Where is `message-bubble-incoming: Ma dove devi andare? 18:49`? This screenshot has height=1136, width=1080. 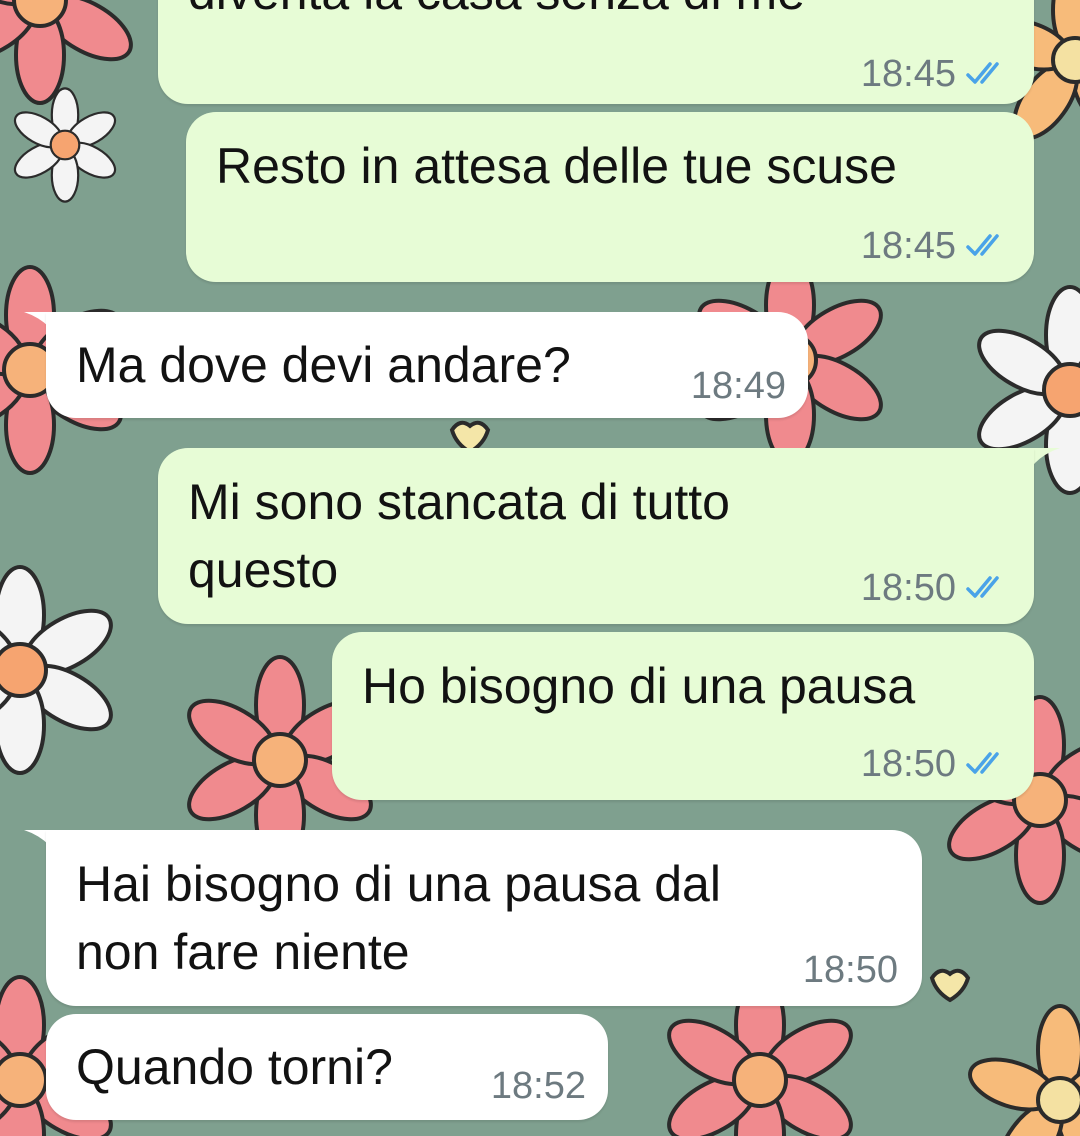
message-bubble-incoming: Ma dove devi andare? 18:49 is located at coordinates (427, 365).